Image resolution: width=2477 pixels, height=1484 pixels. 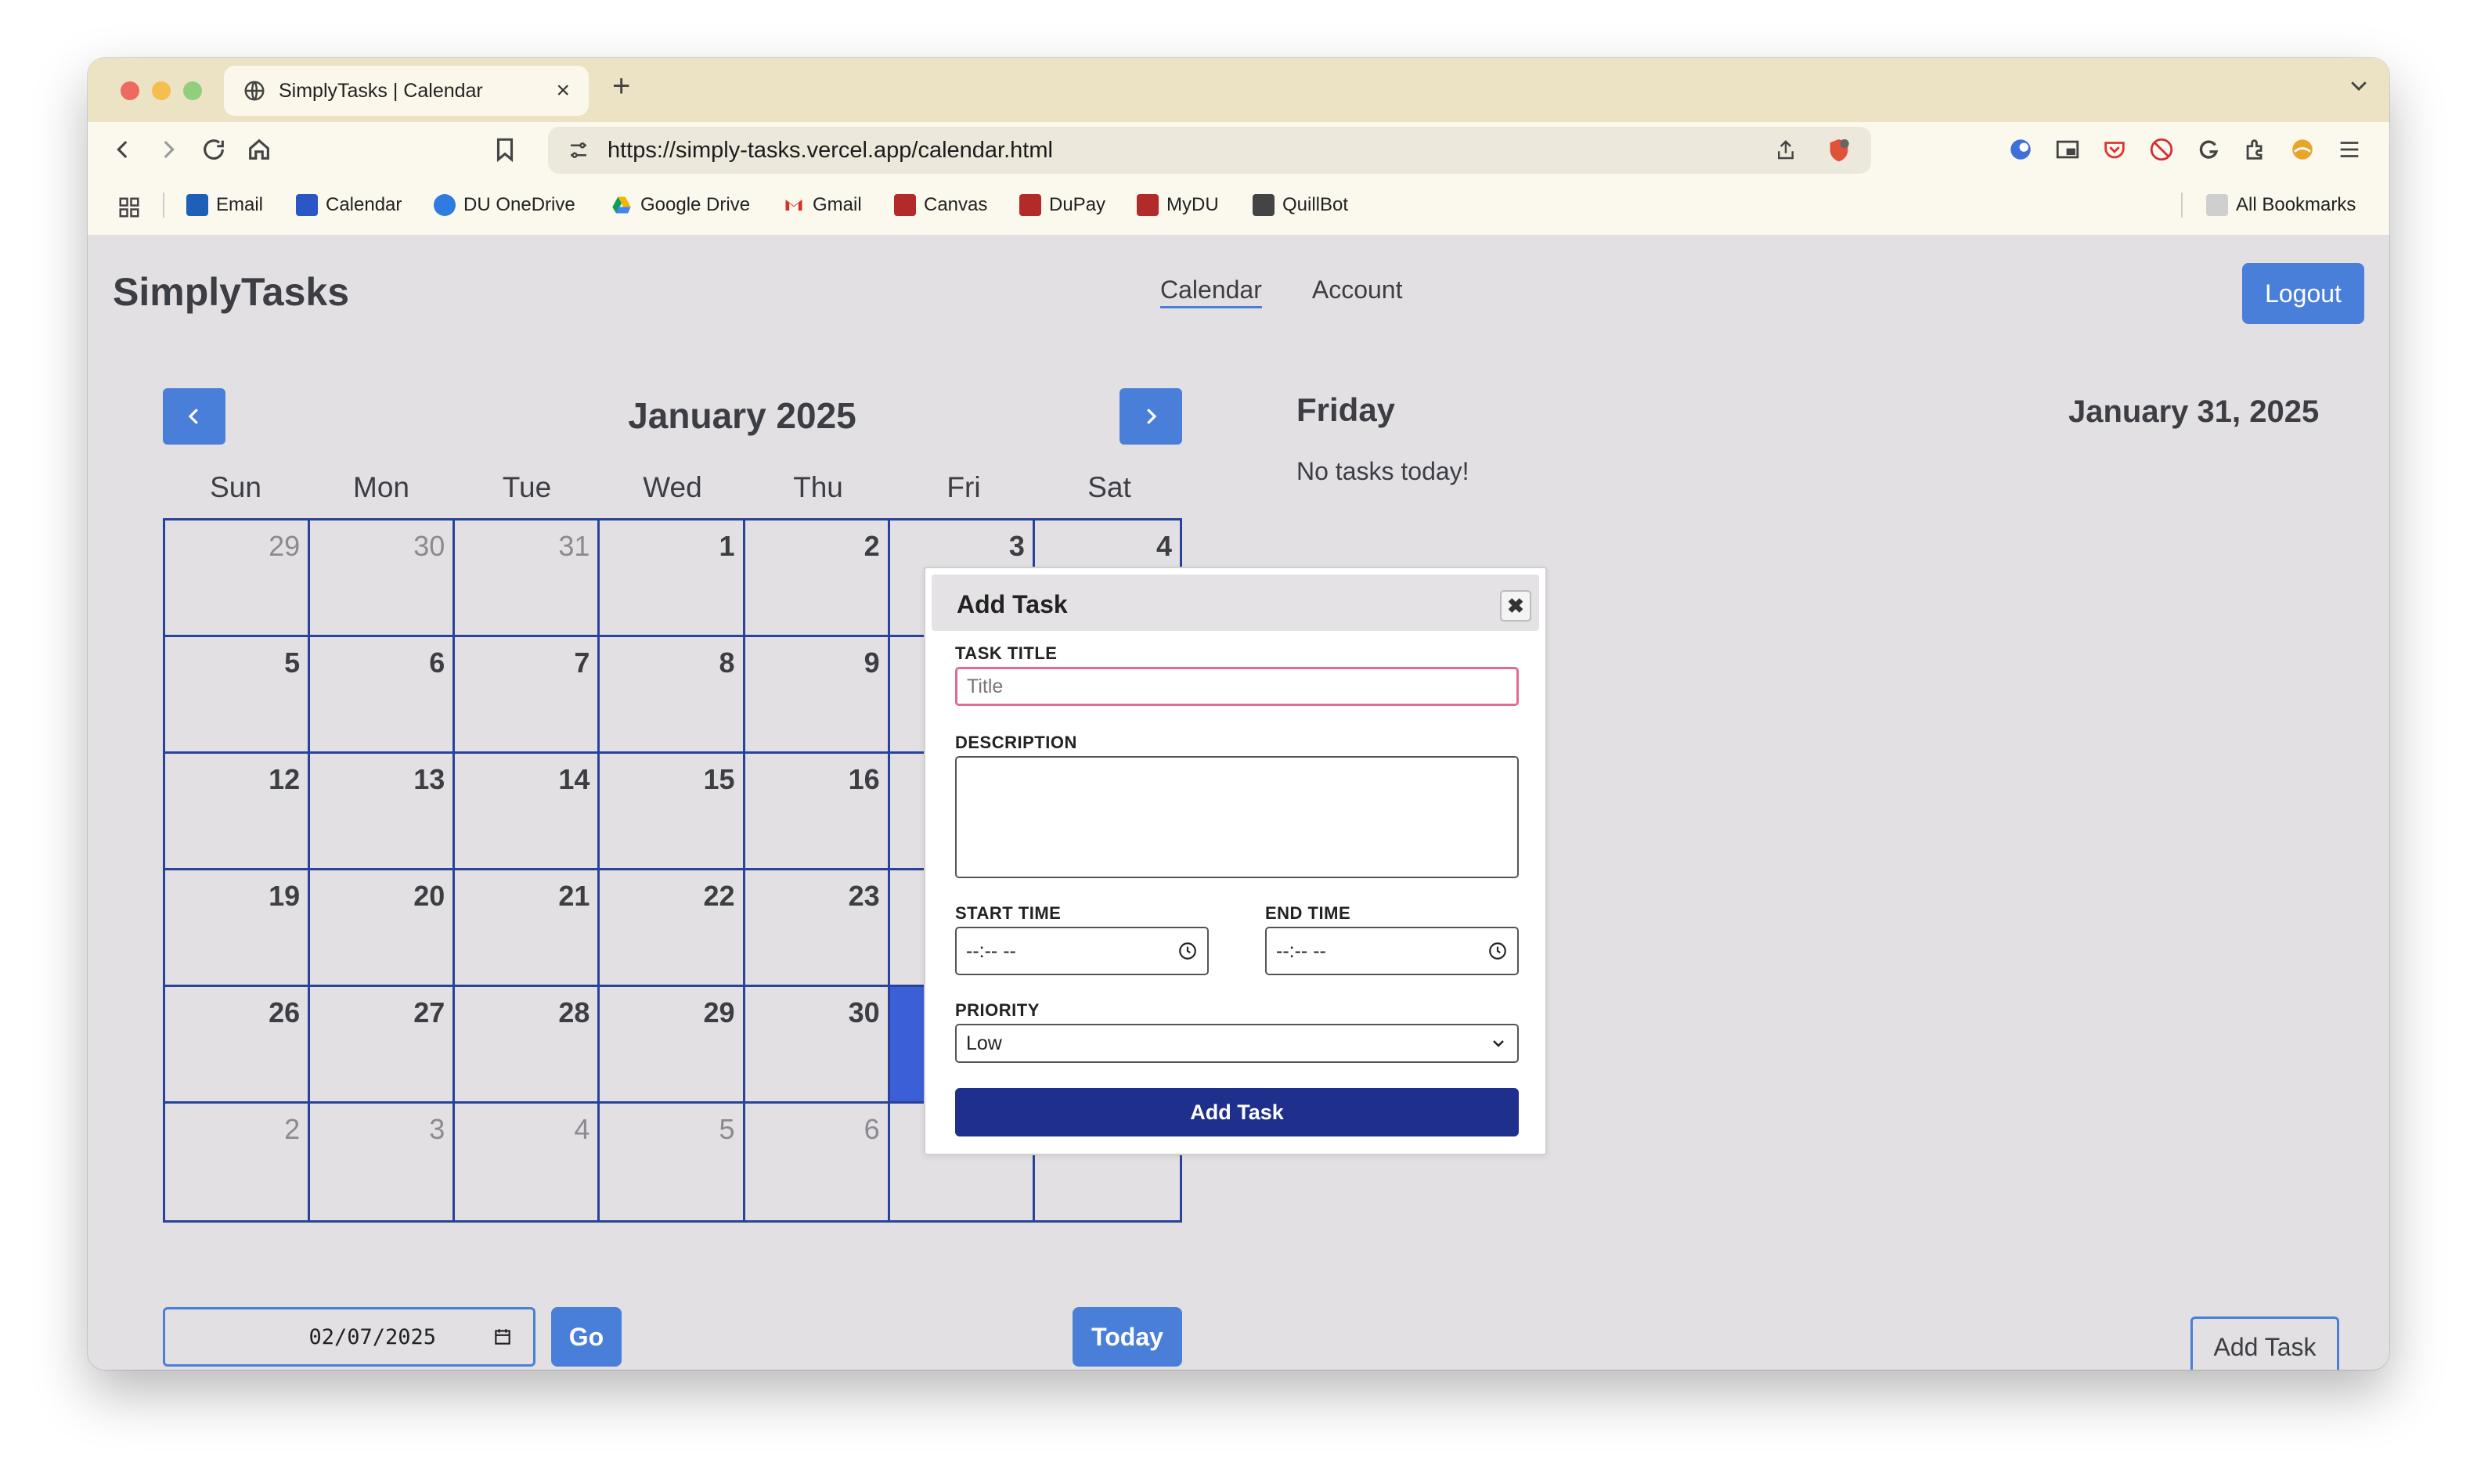 What do you see at coordinates (406, 91) in the screenshot?
I see `browser-tab: SimplyTasks | Calendar ×` at bounding box center [406, 91].